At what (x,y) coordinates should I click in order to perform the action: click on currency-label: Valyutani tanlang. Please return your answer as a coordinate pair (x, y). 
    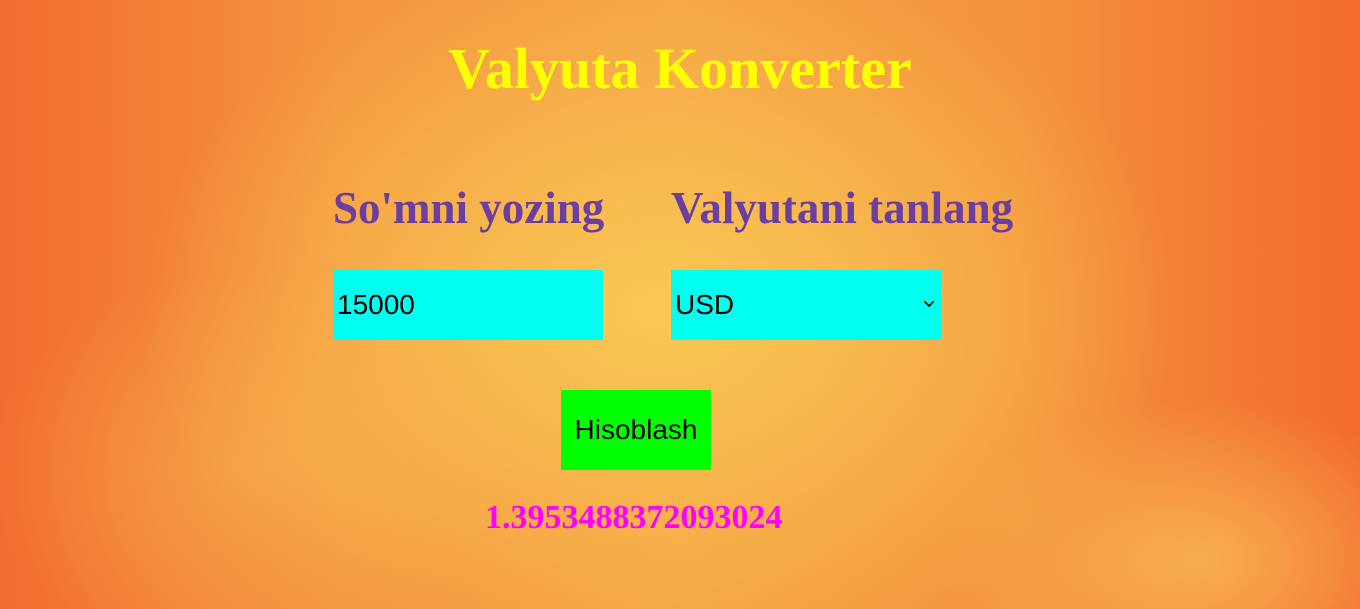
    Looking at the image, I should click on (842, 208).